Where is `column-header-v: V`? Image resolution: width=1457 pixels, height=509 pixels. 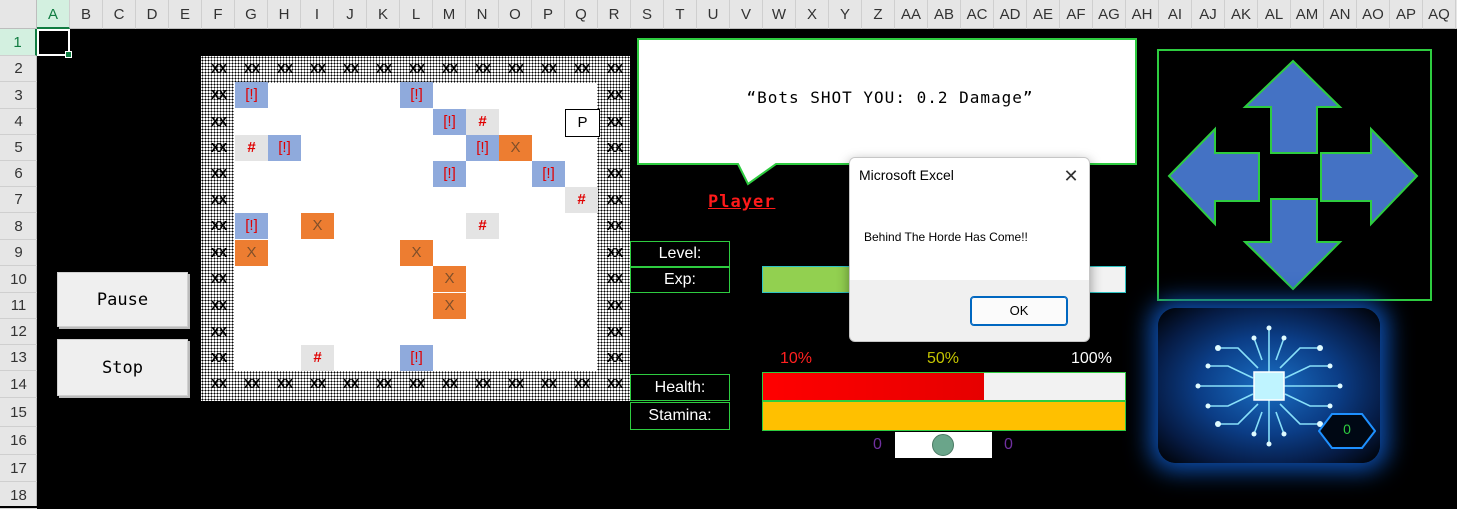
column-header-v: V is located at coordinates (746, 14).